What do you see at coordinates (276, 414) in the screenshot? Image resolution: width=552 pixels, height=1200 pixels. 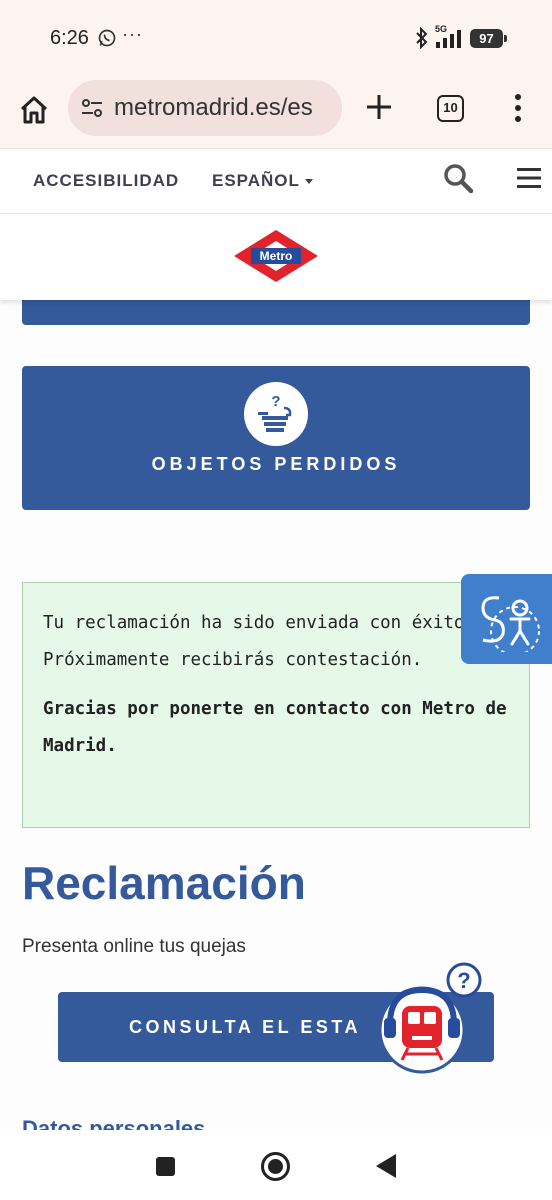 I see `lost-items-icon: ?` at bounding box center [276, 414].